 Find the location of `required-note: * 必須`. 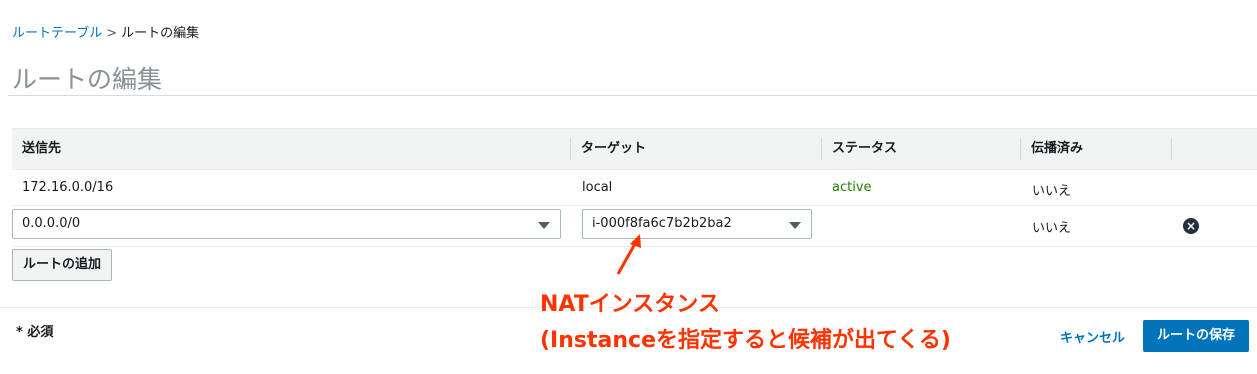

required-note: * 必須 is located at coordinates (35, 332).